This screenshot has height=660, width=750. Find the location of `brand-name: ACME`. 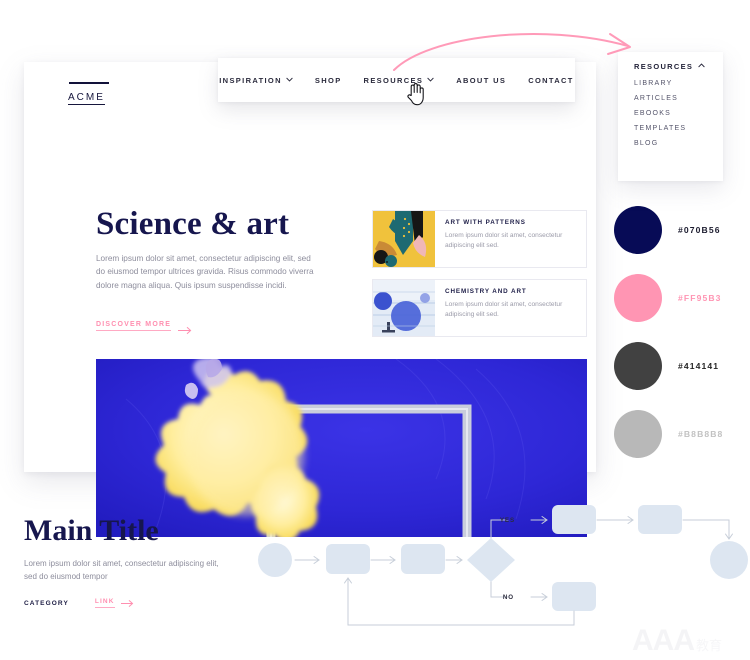

brand-name: ACME is located at coordinates (86, 98).